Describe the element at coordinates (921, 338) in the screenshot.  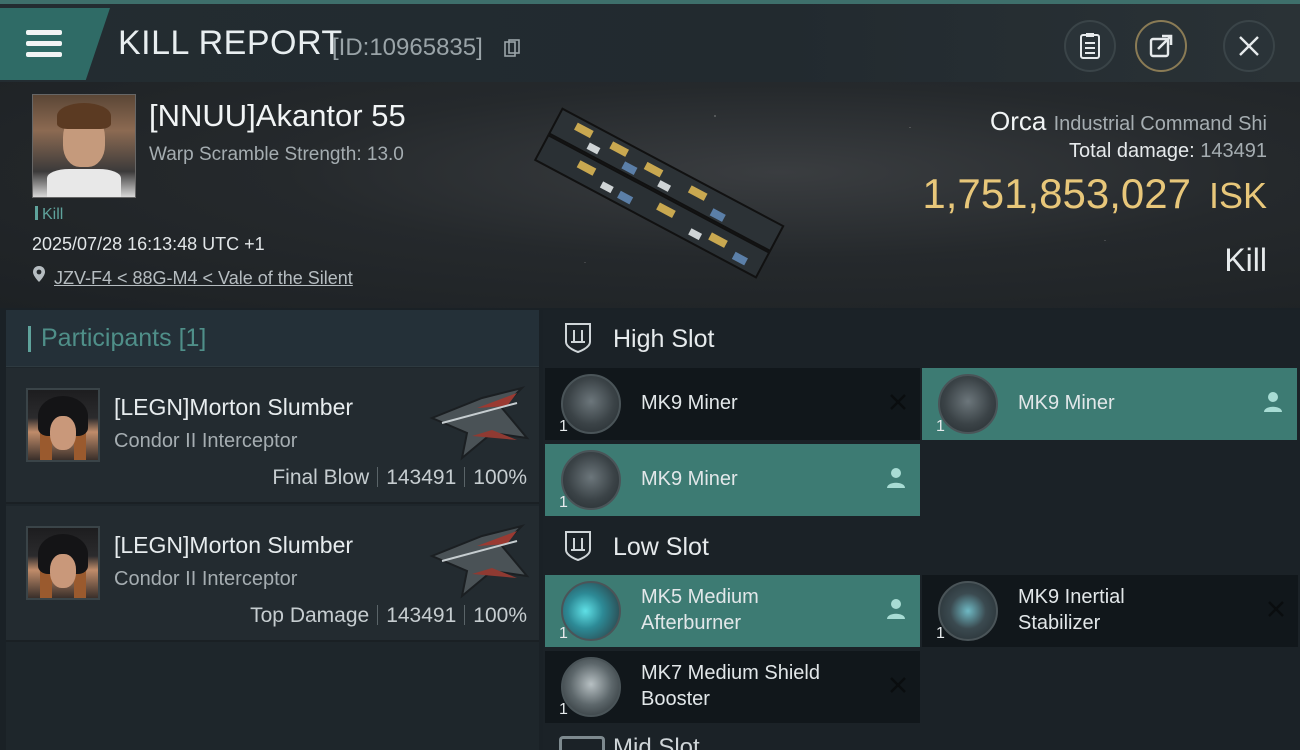
I see `high-slot-header: High Slot` at that location.